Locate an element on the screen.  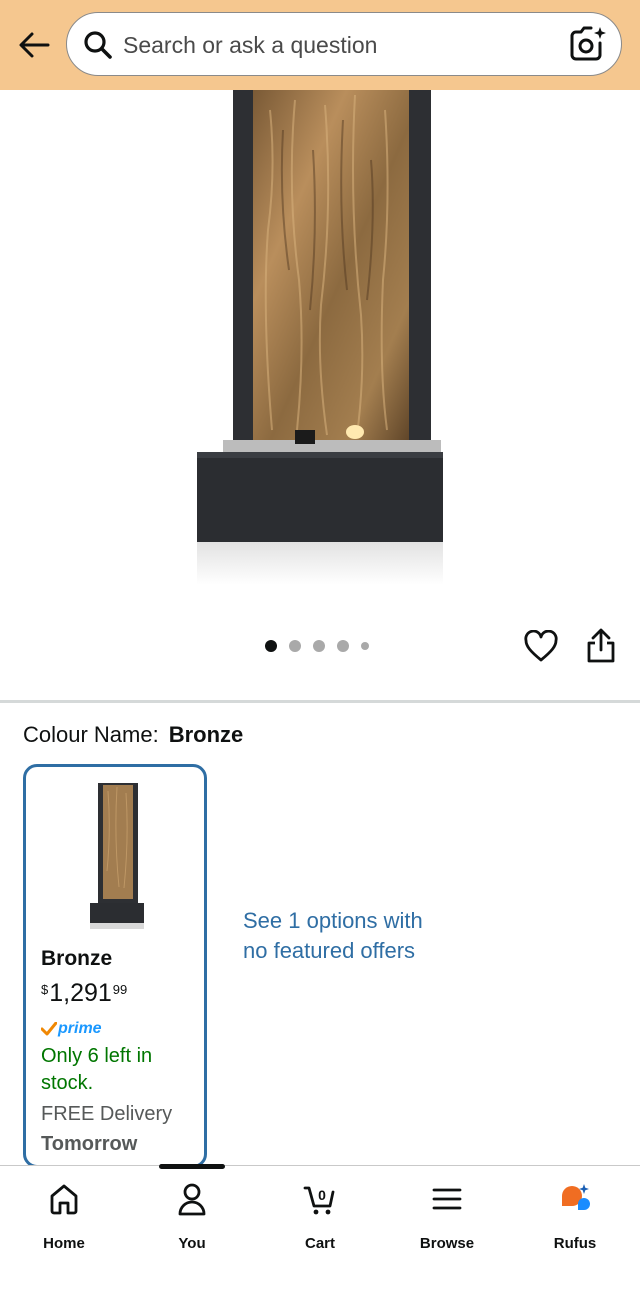
menu-icon is located at coordinates (447, 1199).